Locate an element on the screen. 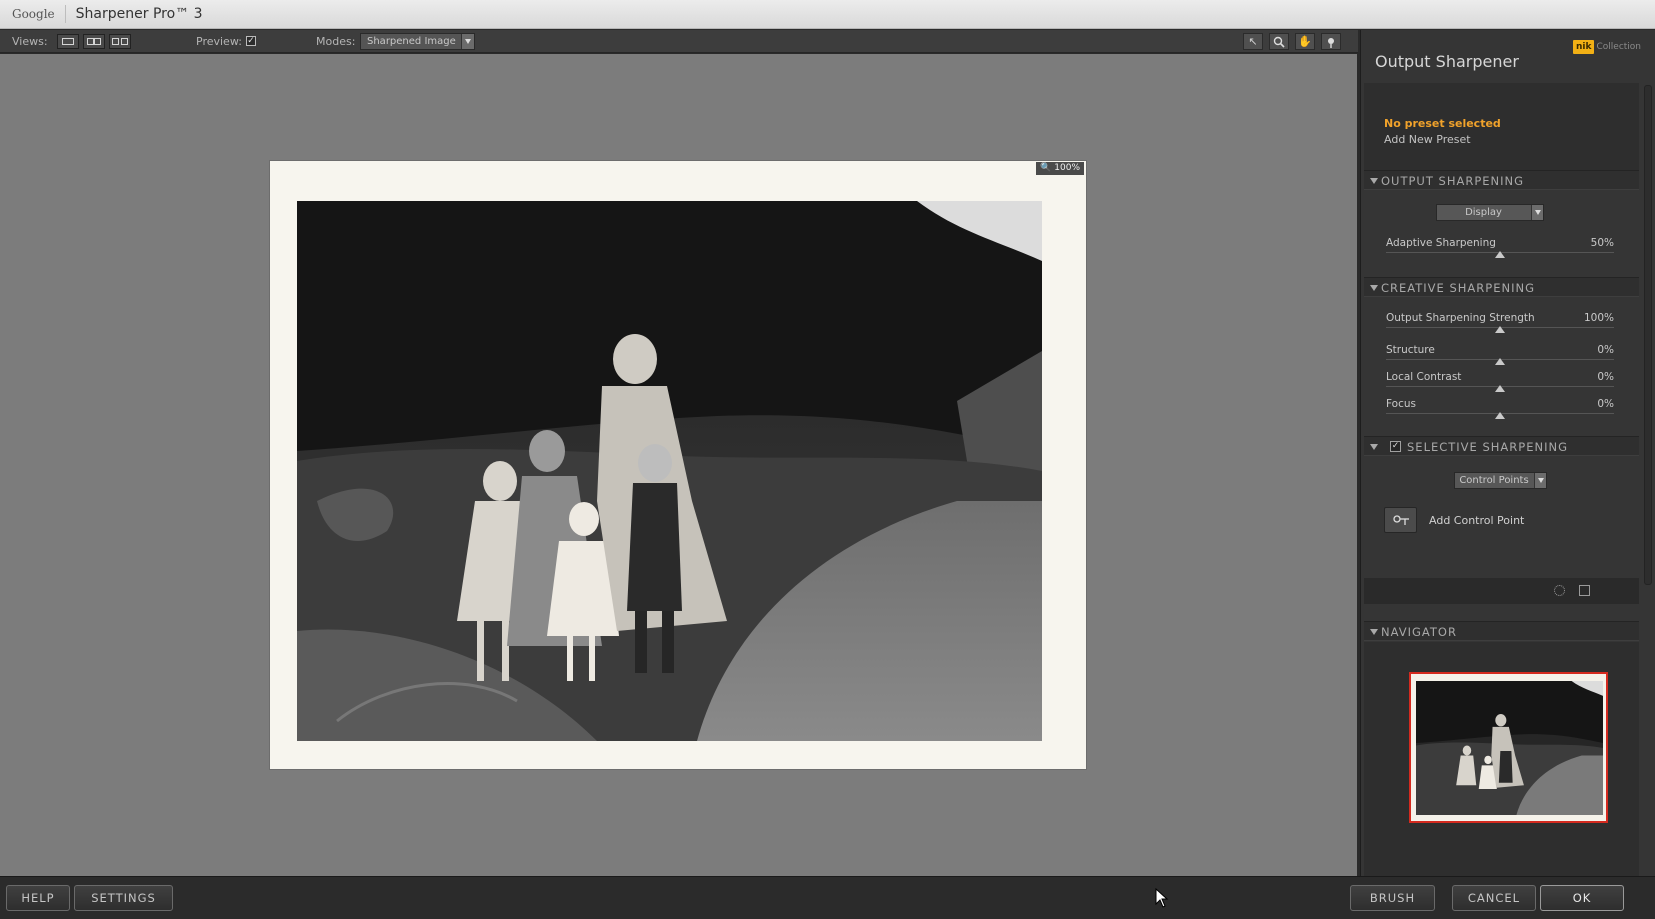  selective-mode-dropdown: Control Points is located at coordinates (1500, 480).